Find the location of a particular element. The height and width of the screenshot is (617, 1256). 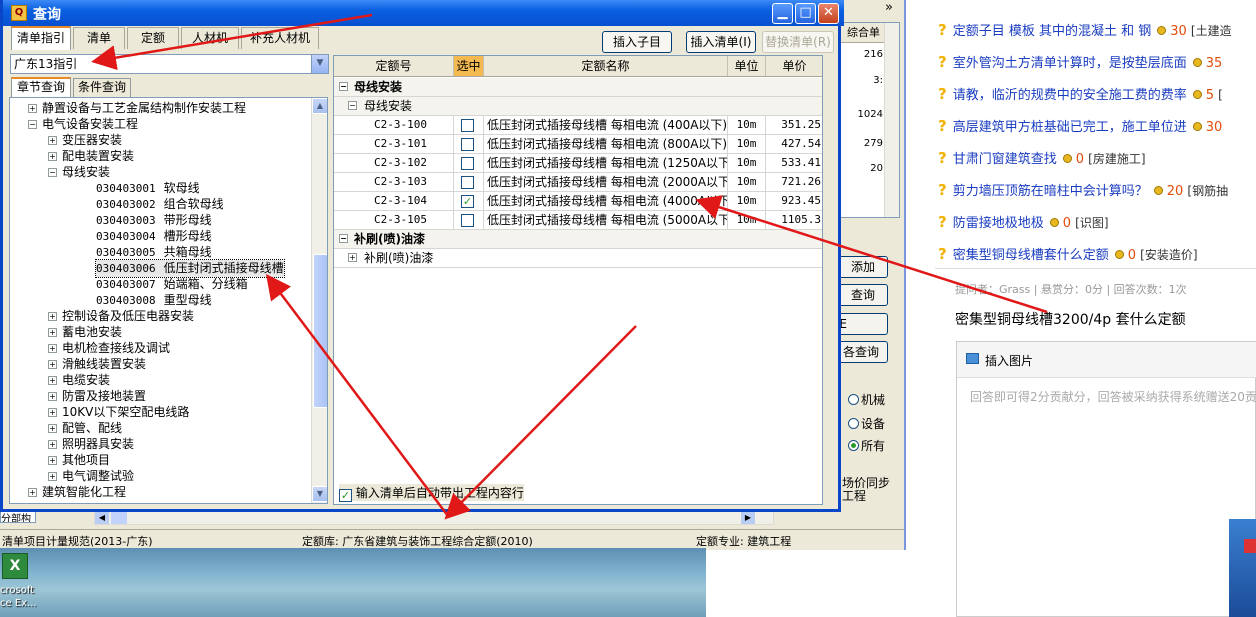

col-selected: 选中 is located at coordinates (469, 66).